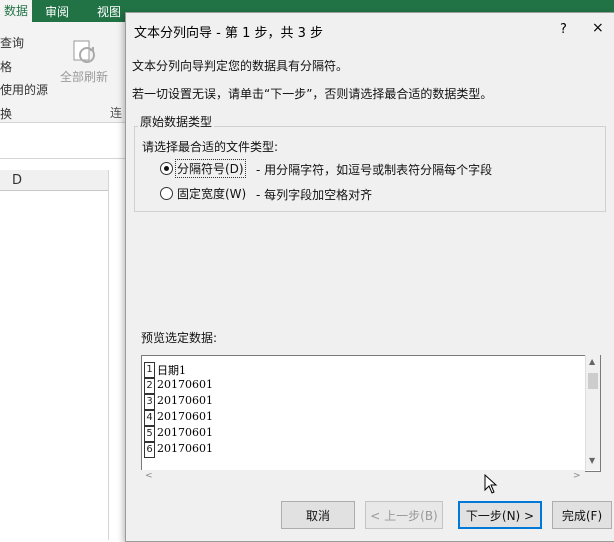 This screenshot has height=542, width=614. What do you see at coordinates (109, 11) in the screenshot?
I see `tab-view: 视图` at bounding box center [109, 11].